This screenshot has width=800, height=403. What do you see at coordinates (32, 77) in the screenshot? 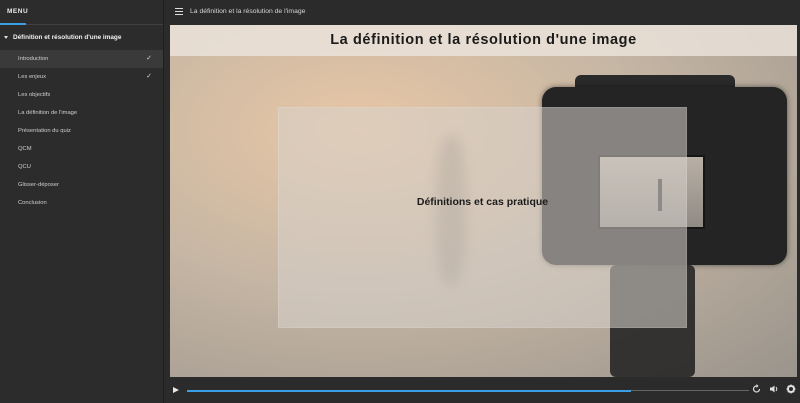
I see `sidebar-item-label: Les enjeux` at bounding box center [32, 77].